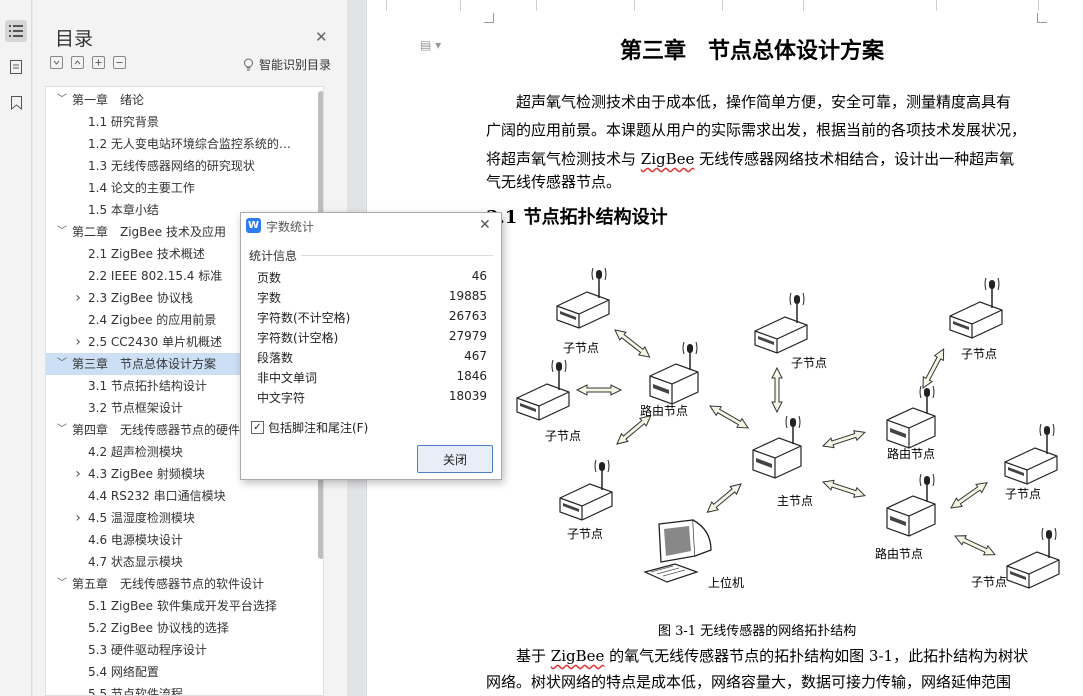 Image resolution: width=1083 pixels, height=696 pixels. What do you see at coordinates (141, 518) in the screenshot?
I see `toc-item-label: 4.5 温湿度检测模块` at bounding box center [141, 518].